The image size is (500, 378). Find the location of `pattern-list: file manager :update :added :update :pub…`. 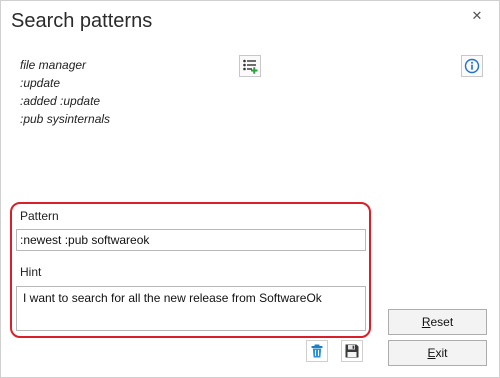

pattern-list: file manager :update :added :update :pub… is located at coordinates (120, 92).